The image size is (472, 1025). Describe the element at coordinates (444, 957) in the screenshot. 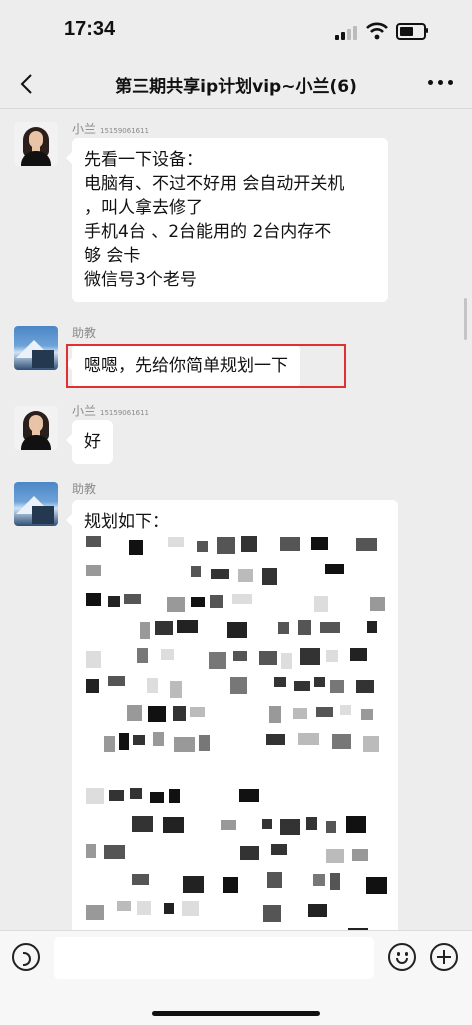

I see `plus-icon` at that location.